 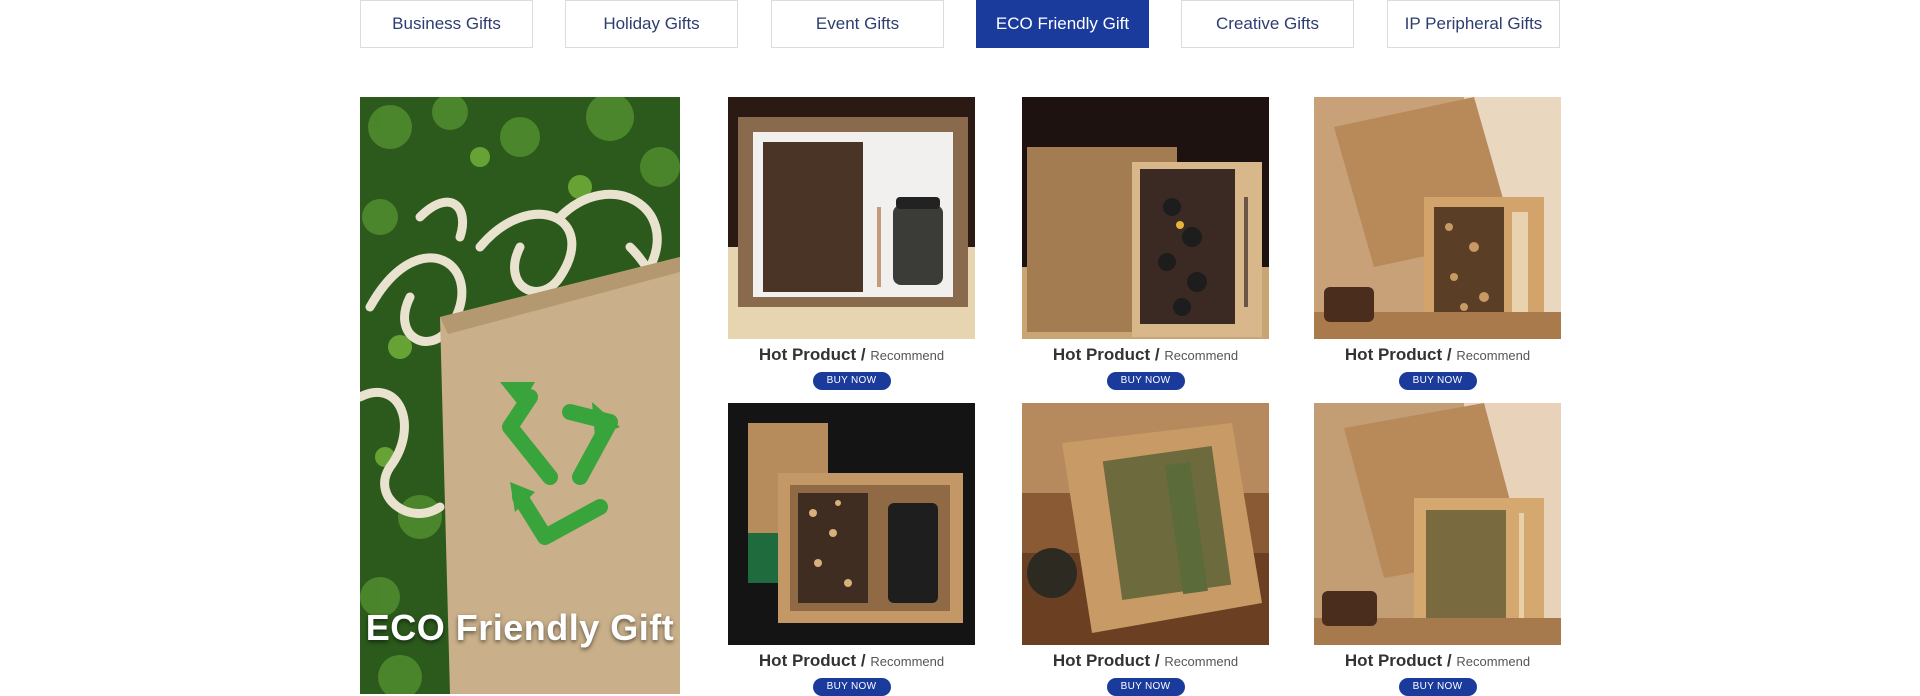 What do you see at coordinates (1267, 24) in the screenshot?
I see `tab-creative-gifts: Creative Gifts` at bounding box center [1267, 24].